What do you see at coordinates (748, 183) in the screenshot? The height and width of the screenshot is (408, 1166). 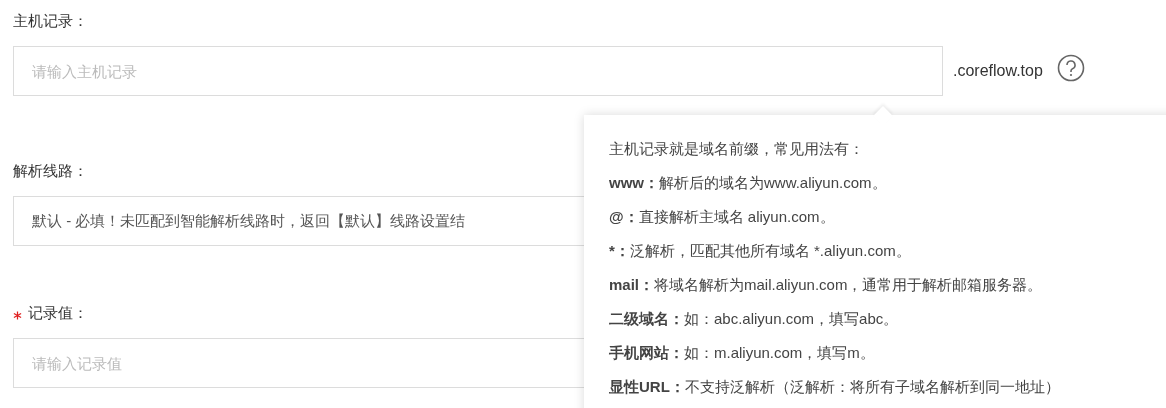 I see `help-text: www：解析后的域名为www.aliyun.com。` at bounding box center [748, 183].